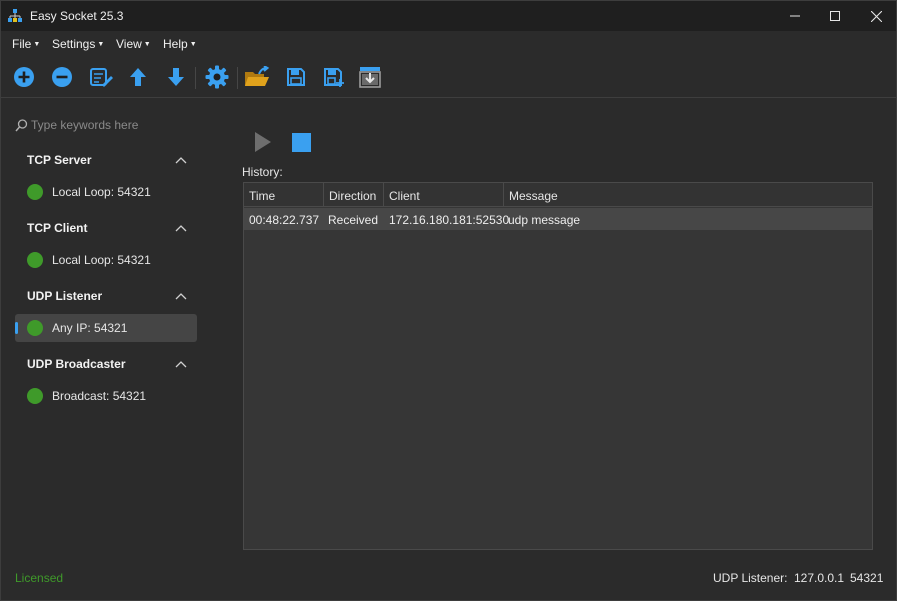 This screenshot has width=897, height=601. Describe the element at coordinates (353, 220) in the screenshot. I see `cell-direction: Received` at that location.